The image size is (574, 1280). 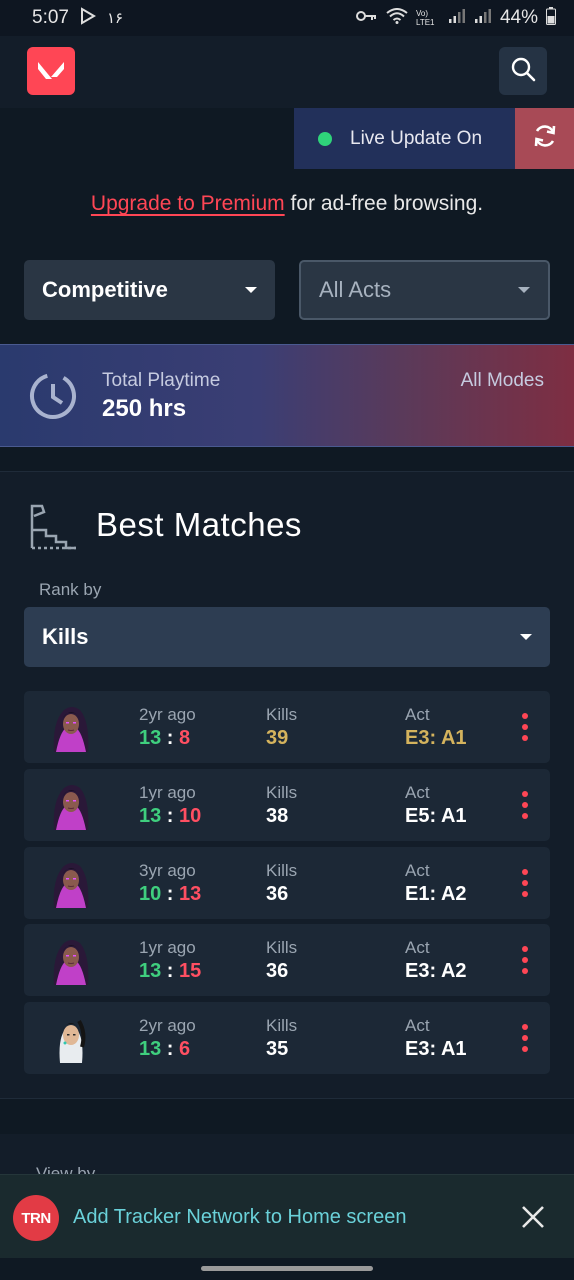 What do you see at coordinates (161, 380) in the screenshot?
I see `playtime-label: Total Playtime` at bounding box center [161, 380].